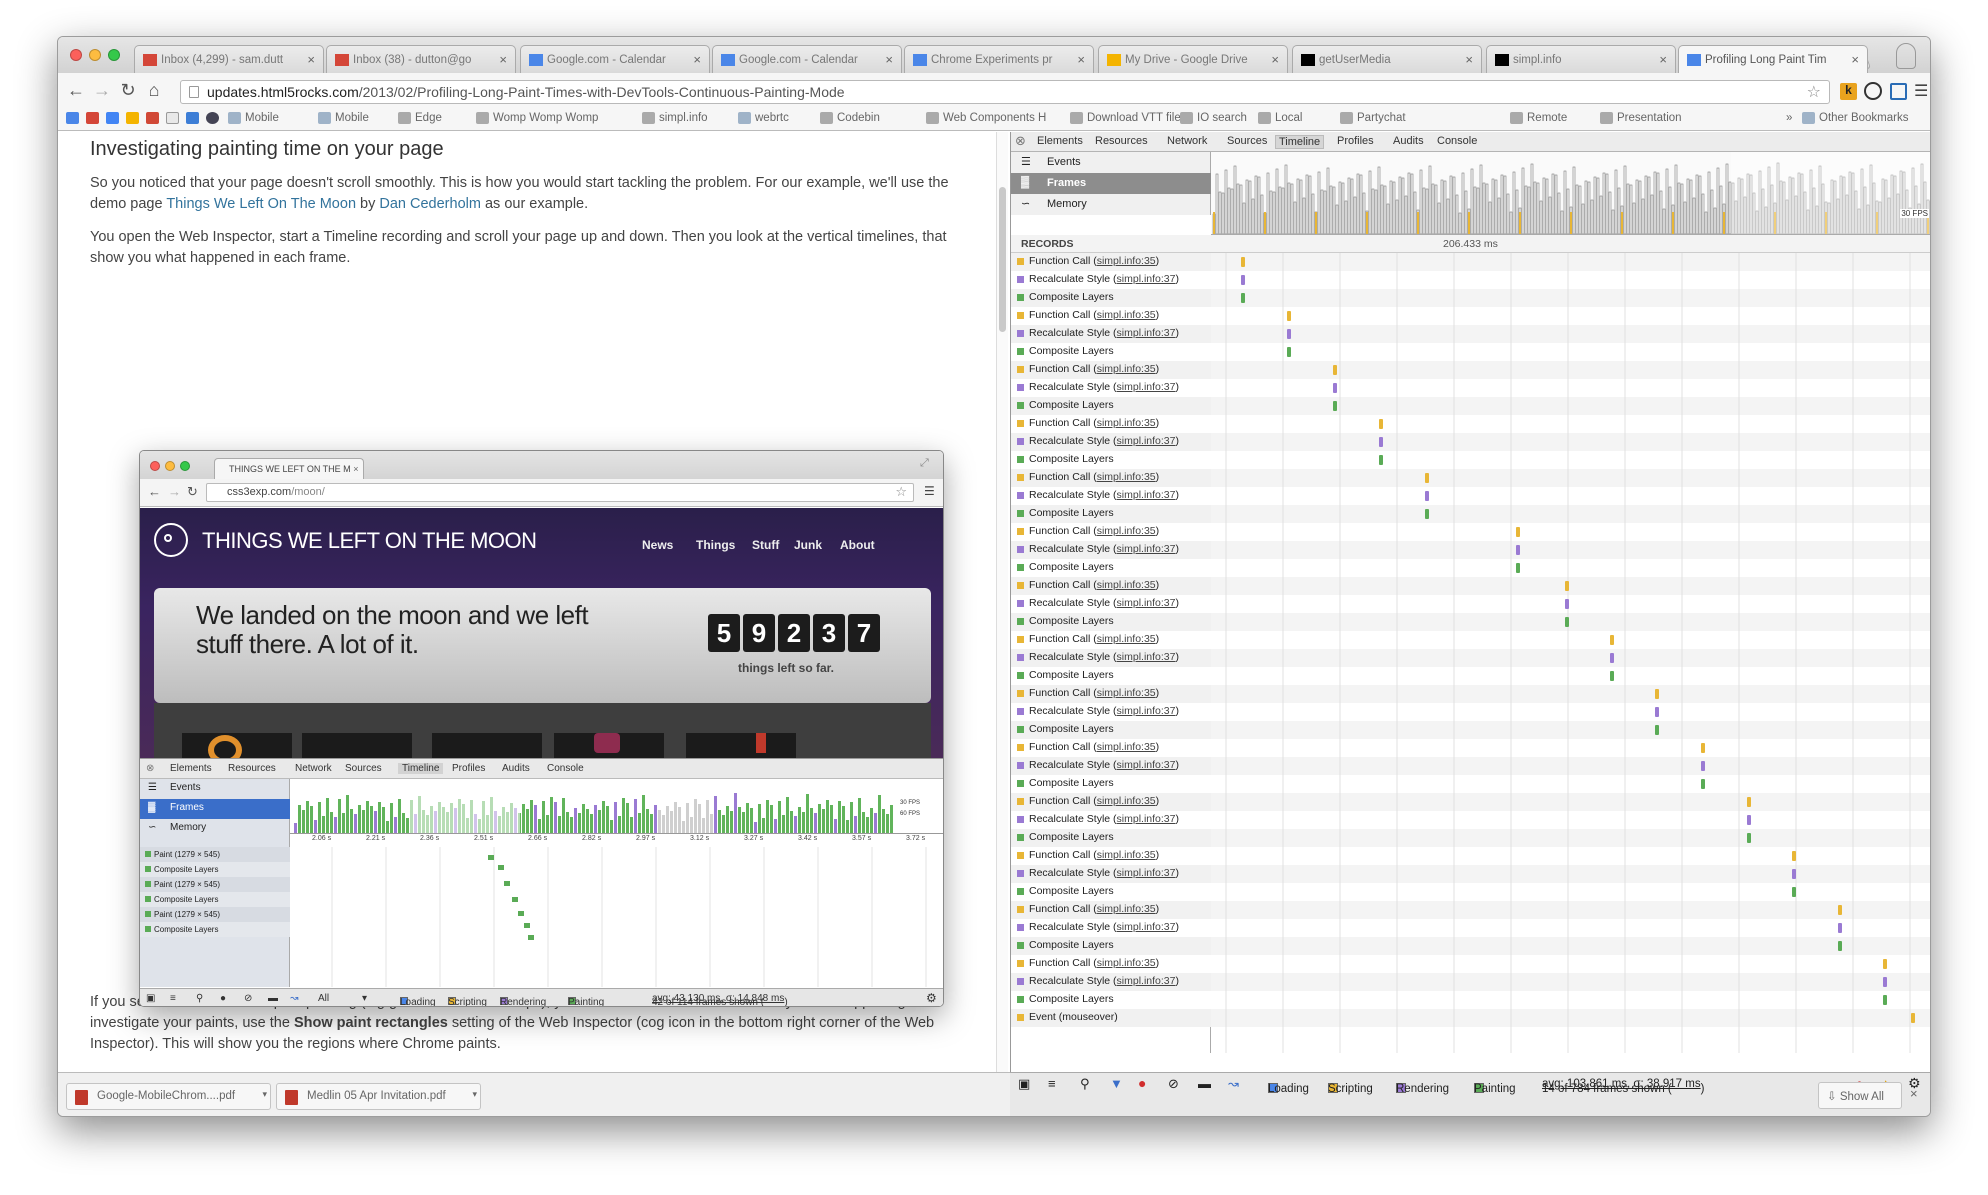 The height and width of the screenshot is (1195, 1988). I want to click on bookmark-4: Womp Womp Womp, so click(537, 118).